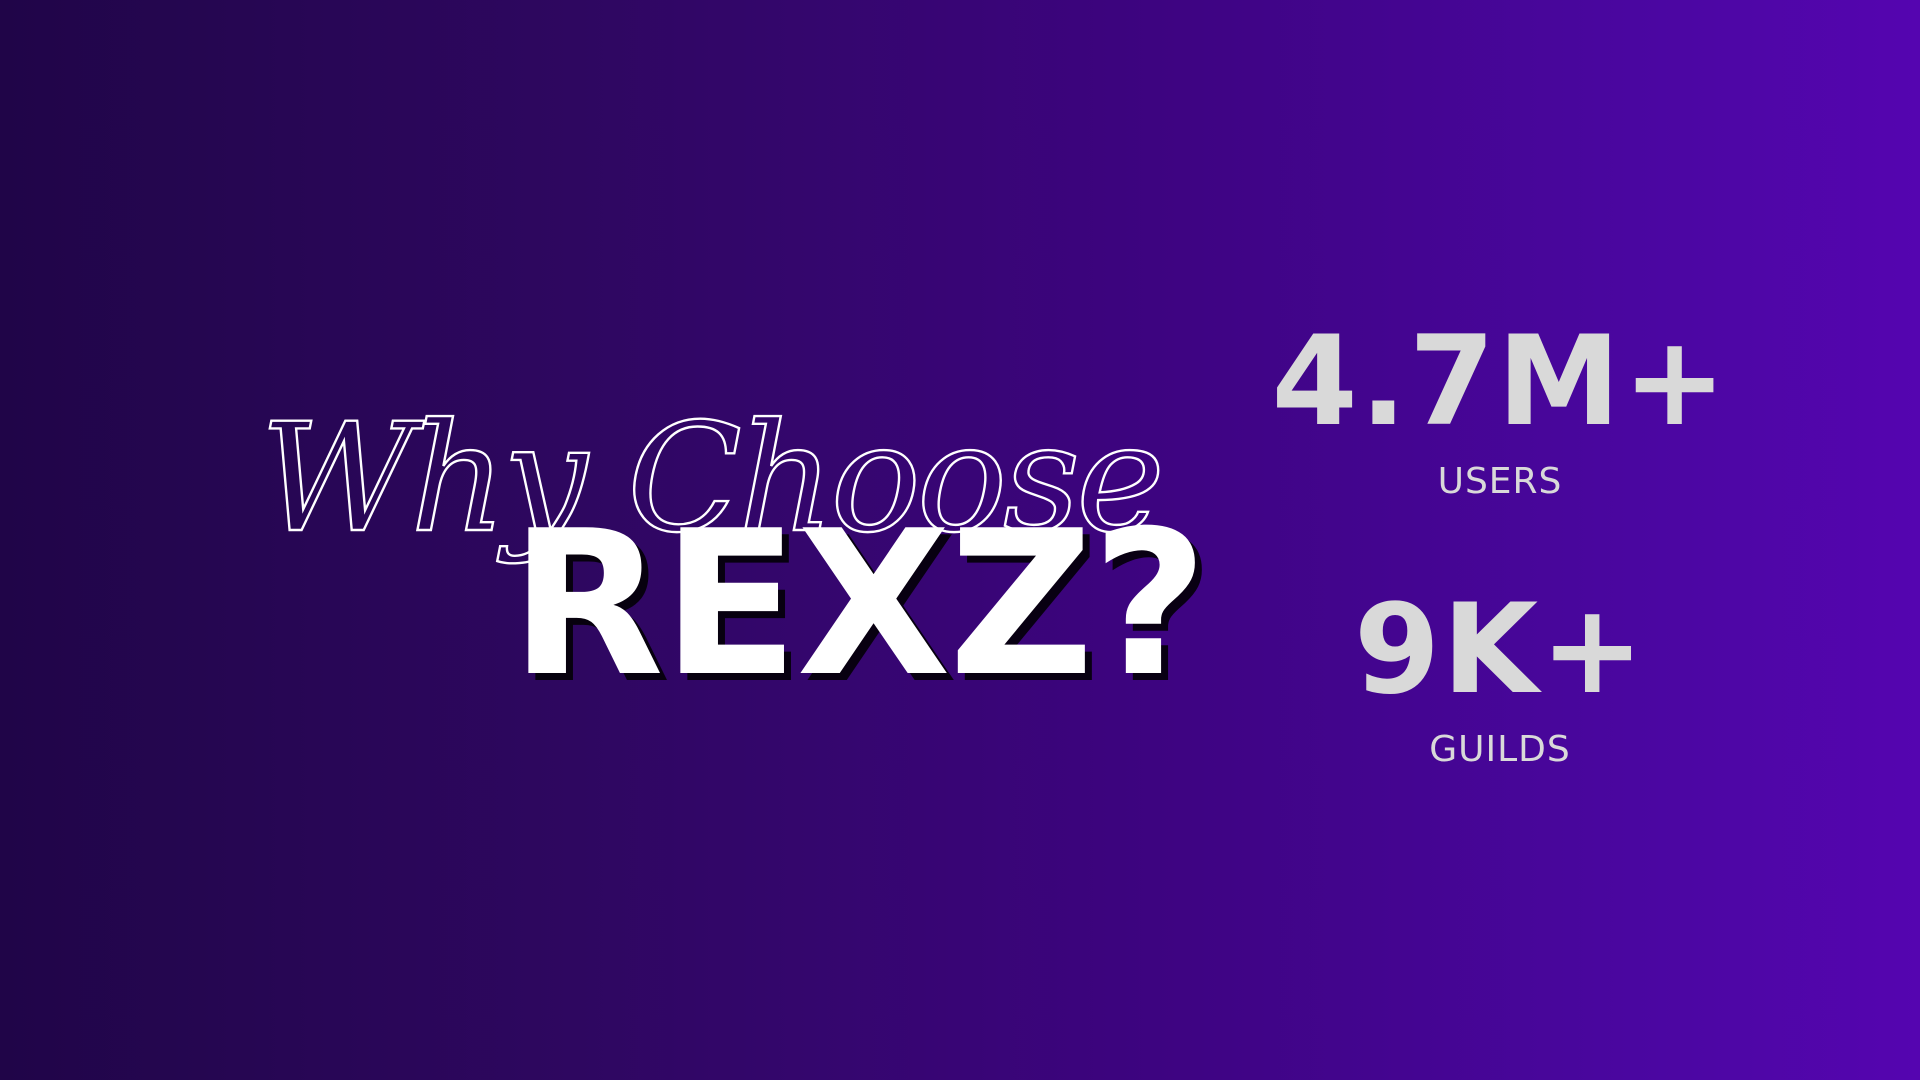 This screenshot has height=1080, width=1920. Describe the element at coordinates (1500, 749) in the screenshot. I see `stat-label-guilds: GUILDS` at that location.